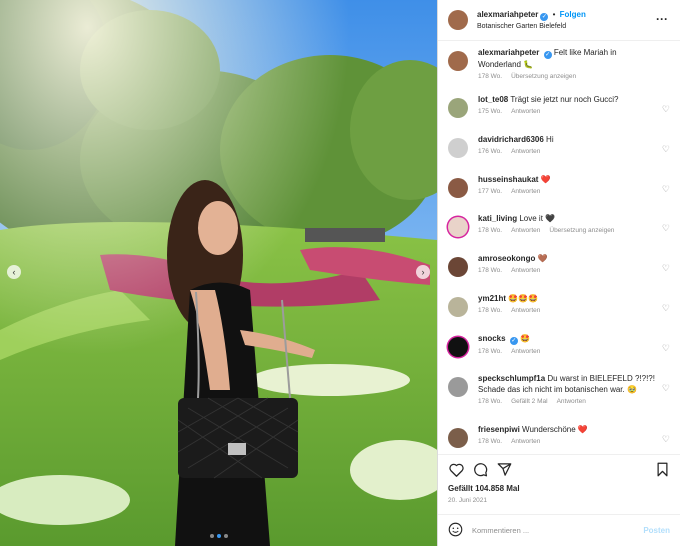  Describe the element at coordinates (490, 76) in the screenshot. I see `caption-time: 178 Wo.` at that location.